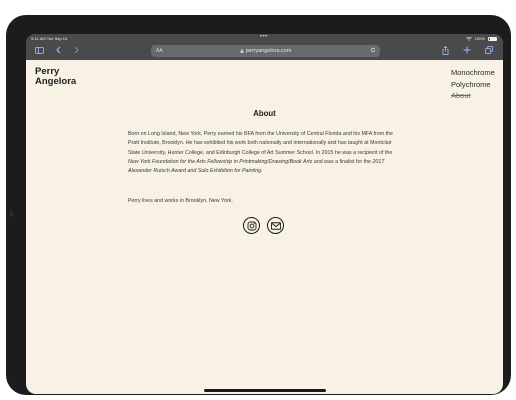 The height and width of the screenshot is (400, 516). I want to click on url-text: perryangelora.com, so click(268, 51).